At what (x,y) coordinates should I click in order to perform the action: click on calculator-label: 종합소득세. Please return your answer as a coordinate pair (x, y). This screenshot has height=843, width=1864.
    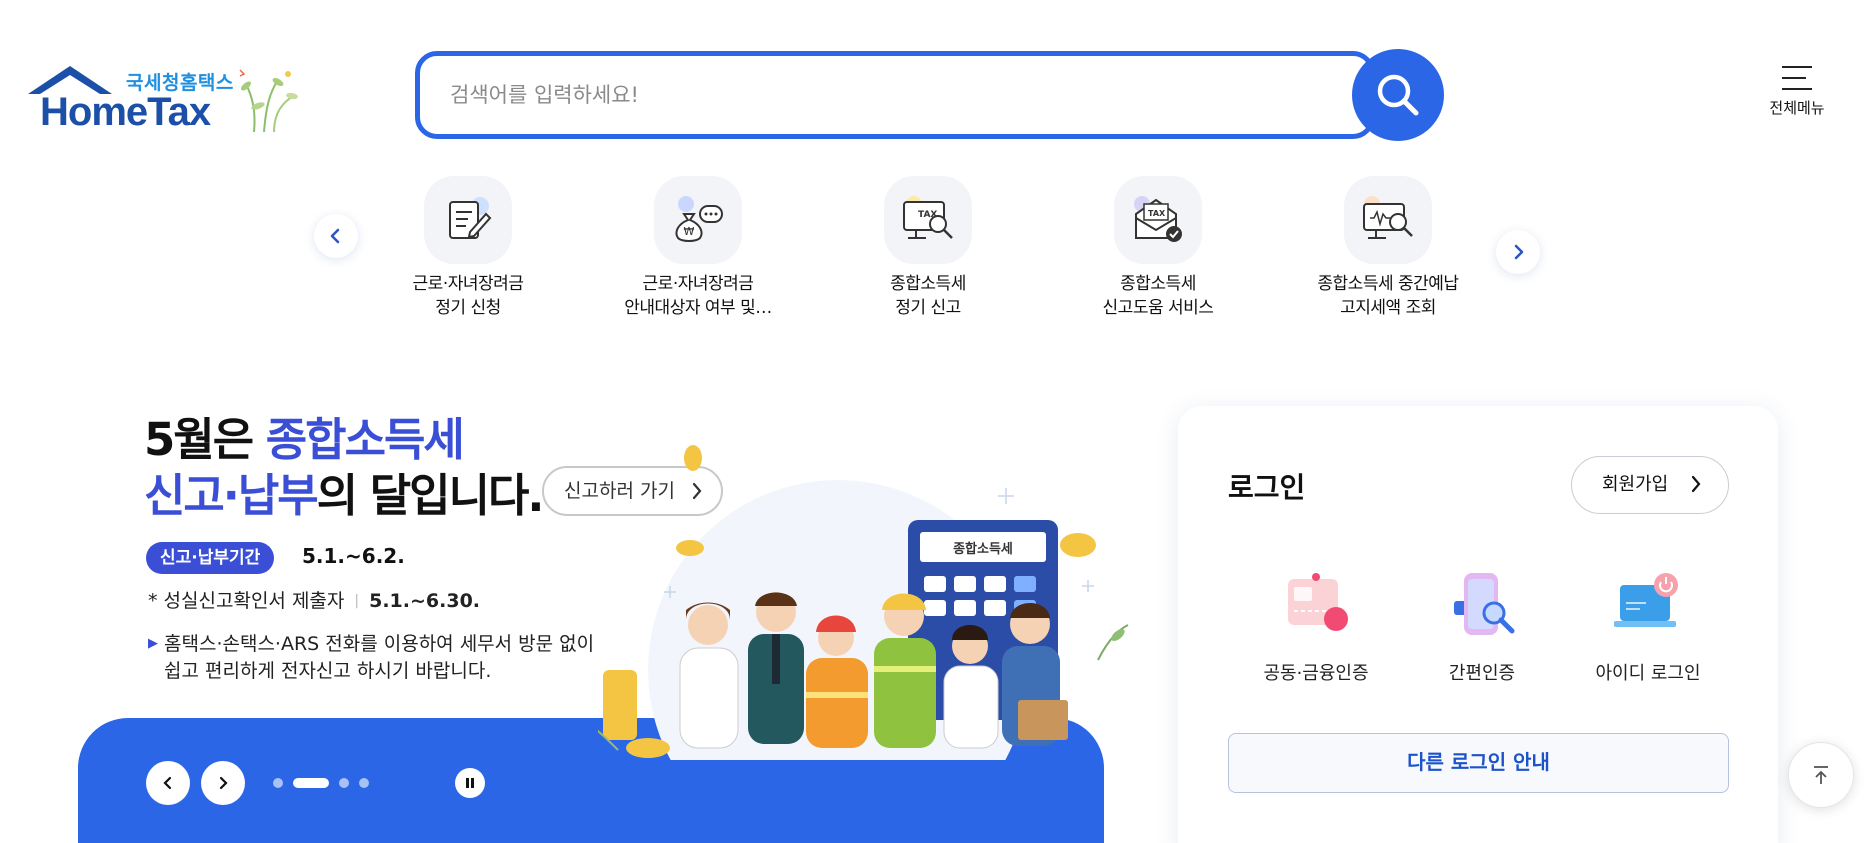
    Looking at the image, I should click on (983, 549).